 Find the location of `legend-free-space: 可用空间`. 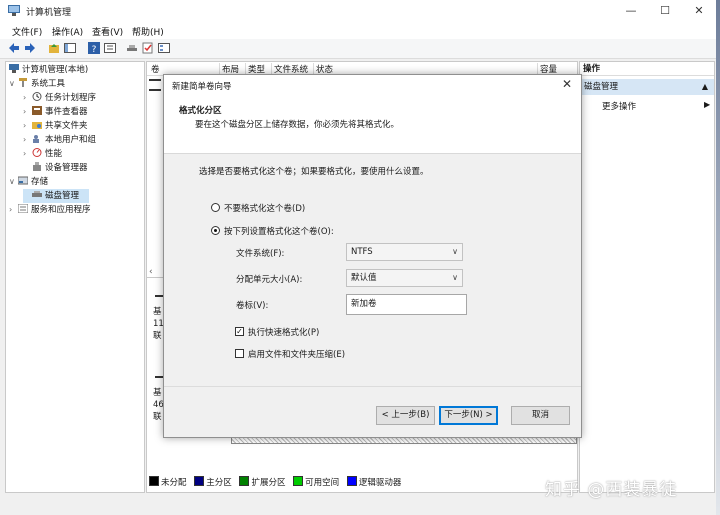

legend-free-space: 可用空间 is located at coordinates (316, 482).